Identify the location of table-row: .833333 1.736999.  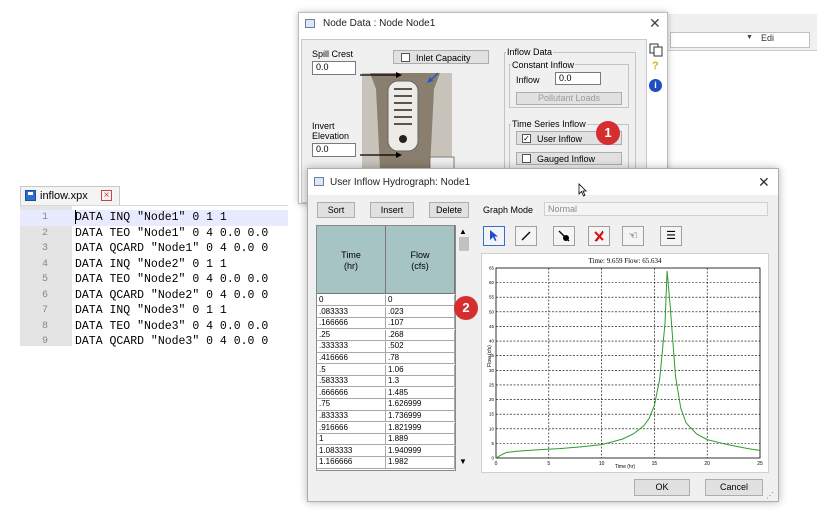
(386, 417).